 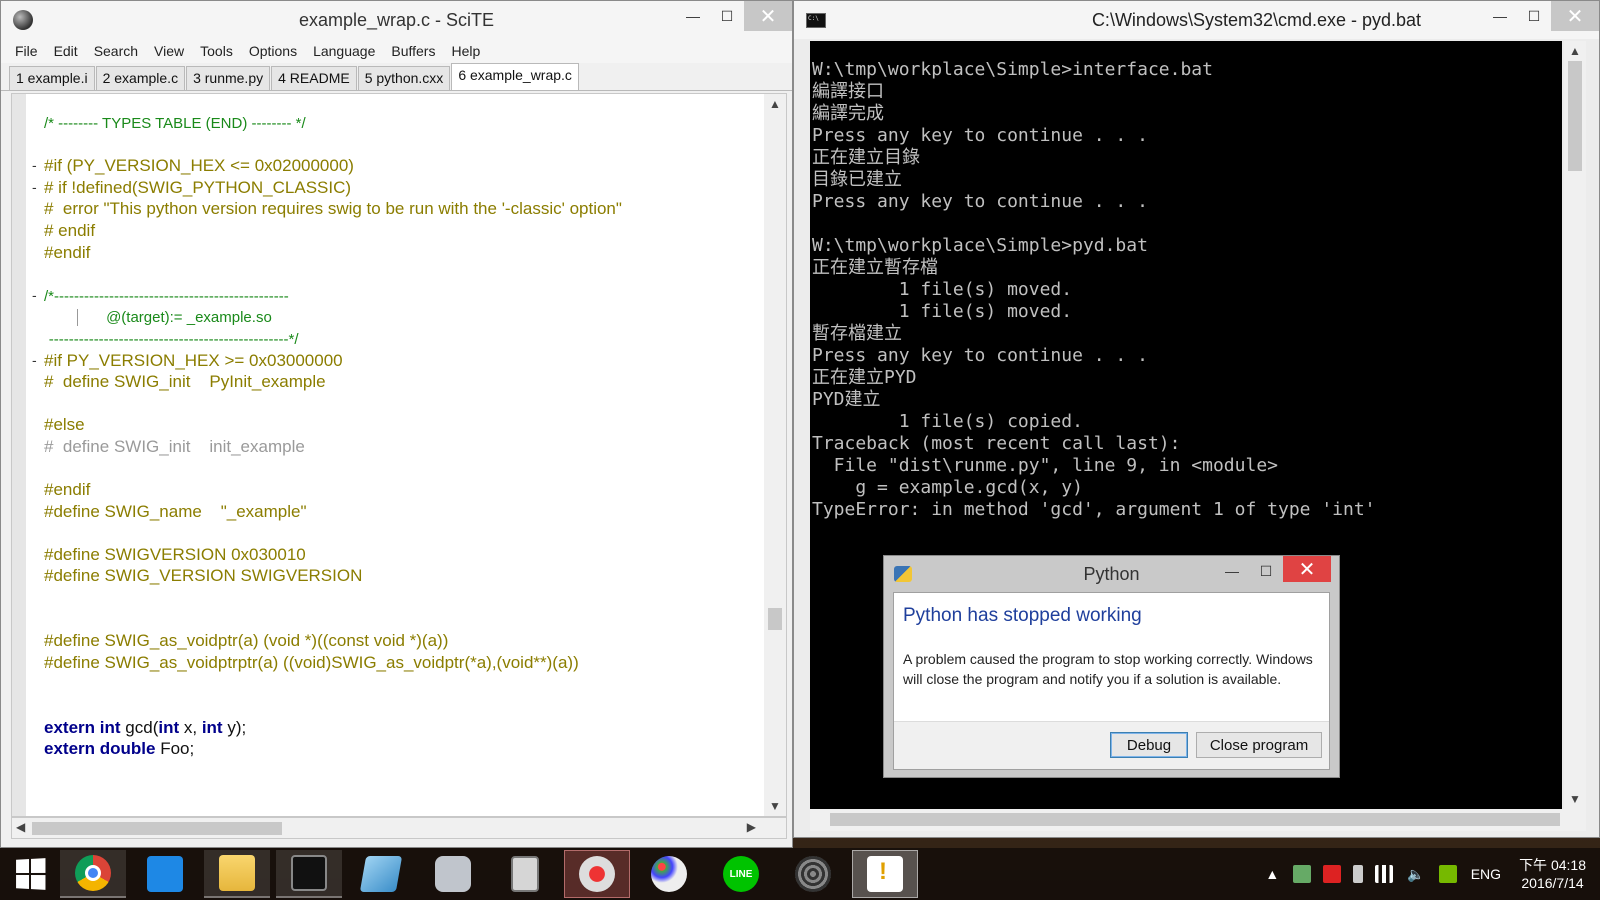 What do you see at coordinates (23, 20) in the screenshot?
I see `scite-app-icon` at bounding box center [23, 20].